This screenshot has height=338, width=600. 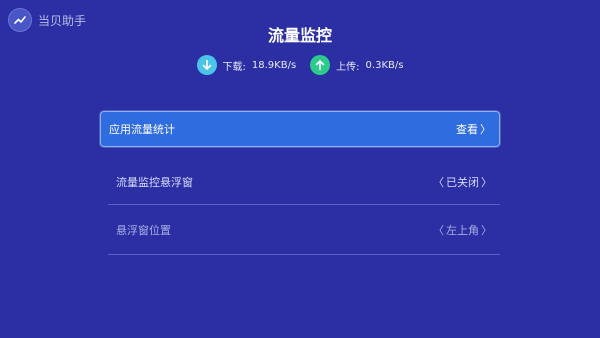 I want to click on app-traffic-stats-row: 应用流量统计 查看 〉, so click(x=300, y=129).